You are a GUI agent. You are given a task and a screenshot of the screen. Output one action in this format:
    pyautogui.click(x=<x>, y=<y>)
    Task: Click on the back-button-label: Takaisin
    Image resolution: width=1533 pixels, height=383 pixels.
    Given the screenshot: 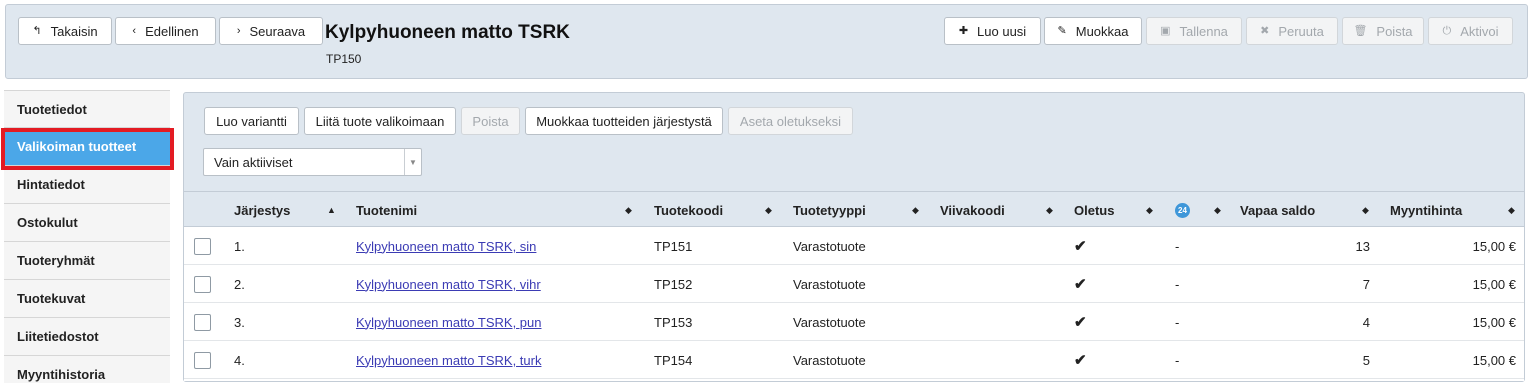 What is the action you would take?
    pyautogui.click(x=74, y=31)
    